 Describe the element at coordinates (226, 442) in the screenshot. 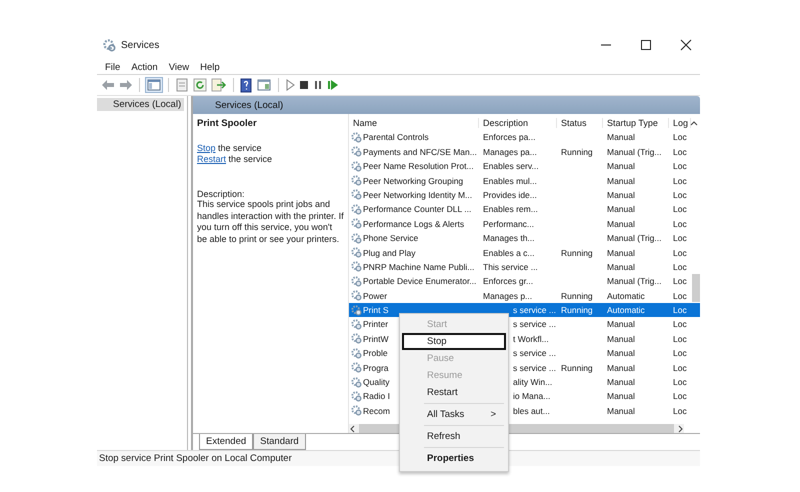

I see `view-tab: Extended` at that location.